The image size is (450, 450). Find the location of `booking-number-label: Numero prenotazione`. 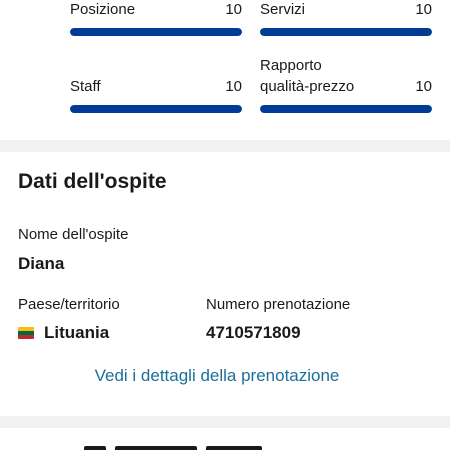

booking-number-label: Numero prenotazione is located at coordinates (278, 304).